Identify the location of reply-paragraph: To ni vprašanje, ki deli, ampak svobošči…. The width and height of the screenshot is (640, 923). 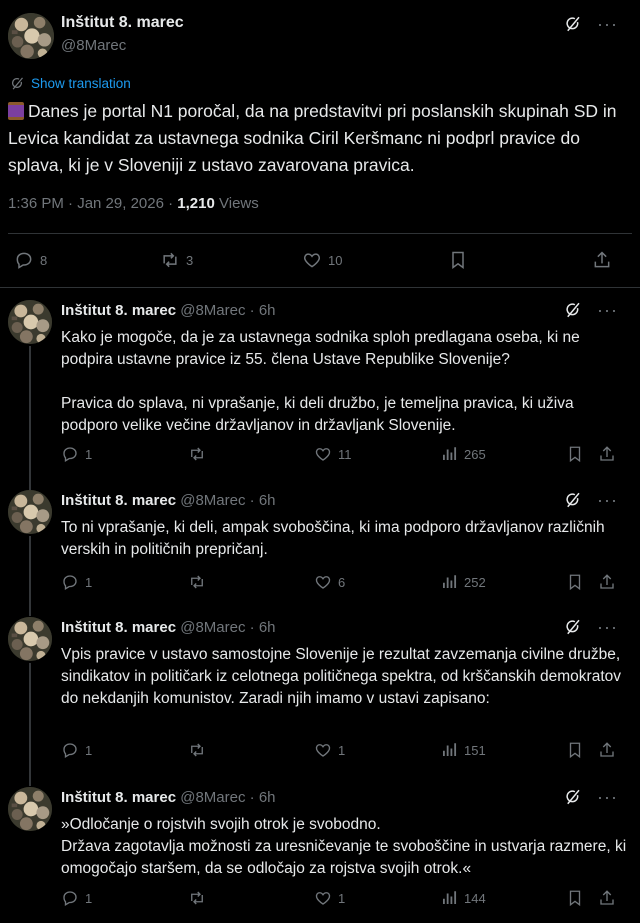
(333, 538).